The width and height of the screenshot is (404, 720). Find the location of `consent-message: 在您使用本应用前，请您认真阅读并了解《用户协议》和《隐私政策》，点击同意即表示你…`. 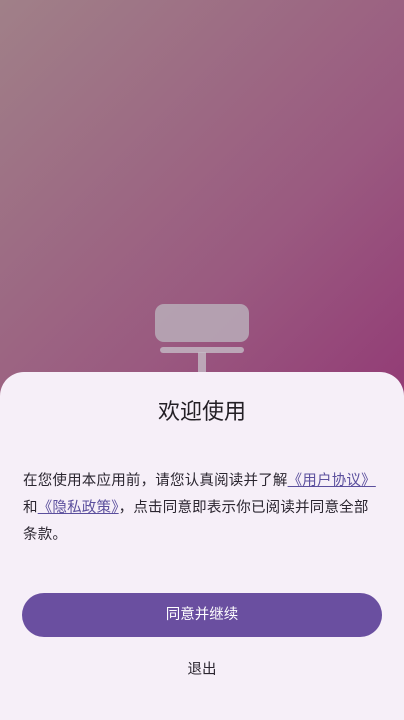

consent-message: 在您使用本应用前，请您认真阅读并了解《用户协议》和《隐私政策》，点击同意即表示你… is located at coordinates (201, 508).